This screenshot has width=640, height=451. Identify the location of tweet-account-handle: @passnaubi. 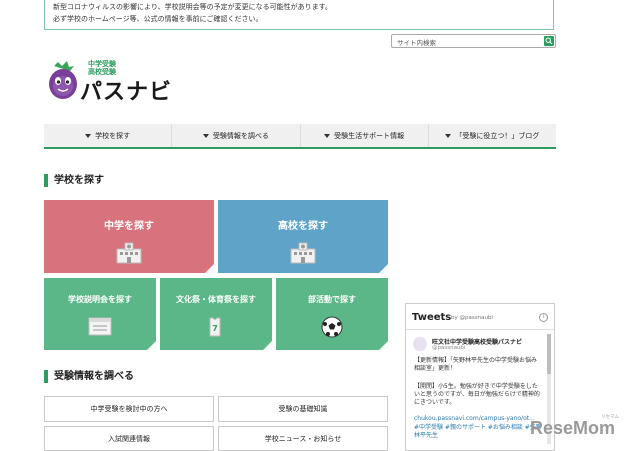
(448, 348).